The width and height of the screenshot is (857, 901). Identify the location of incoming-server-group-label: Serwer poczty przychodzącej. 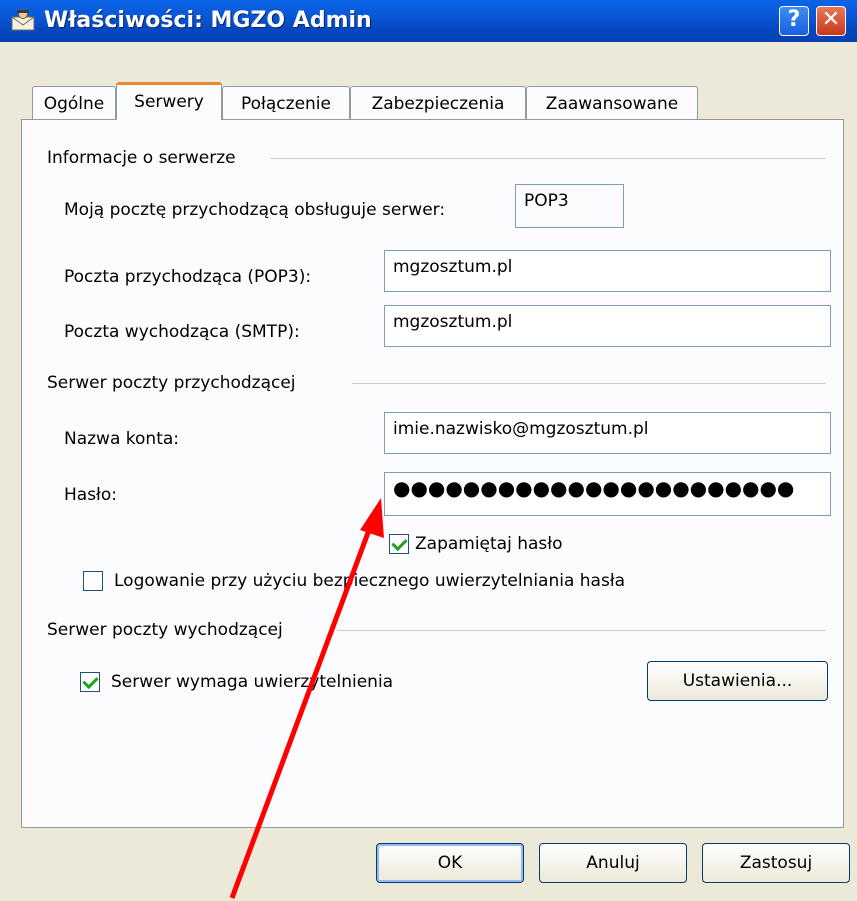
(171, 383).